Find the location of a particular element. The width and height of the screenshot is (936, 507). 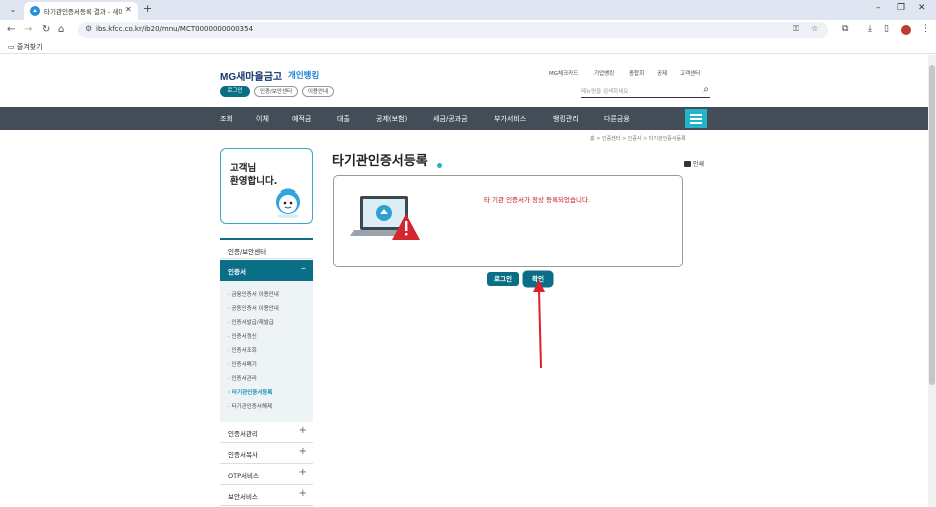

personal-banking-label: 개인뱅킹 is located at coordinates (303, 75).